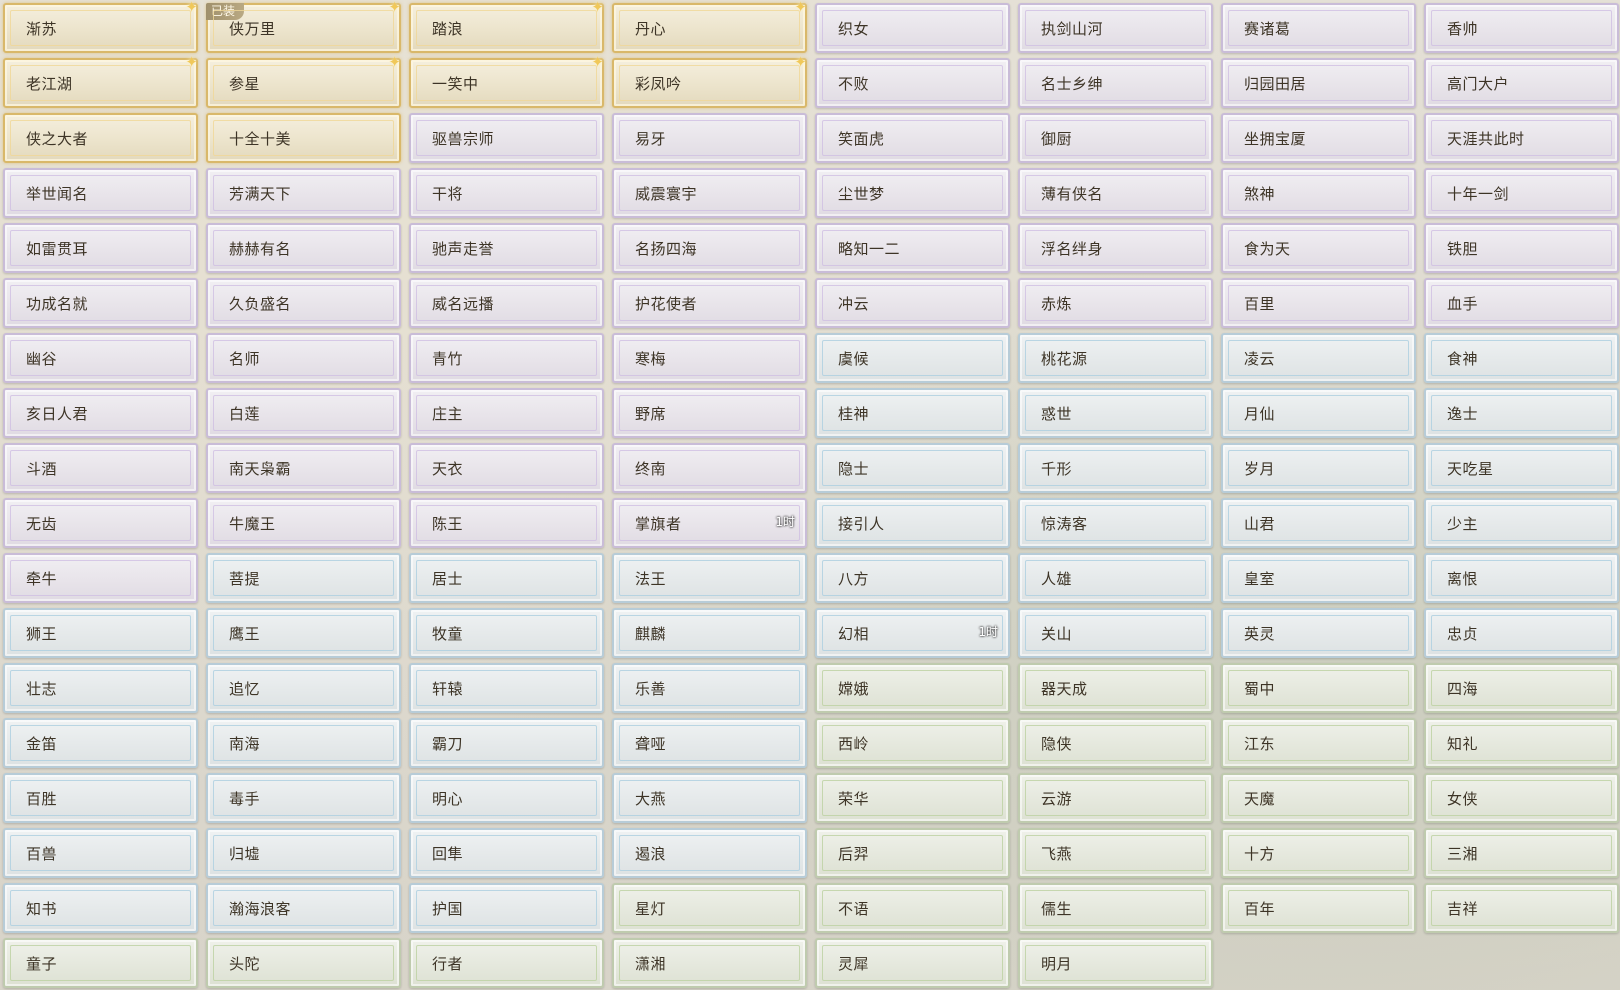 The image size is (1620, 990). What do you see at coordinates (1521, 28) in the screenshot?
I see `title-card: 香帅` at bounding box center [1521, 28].